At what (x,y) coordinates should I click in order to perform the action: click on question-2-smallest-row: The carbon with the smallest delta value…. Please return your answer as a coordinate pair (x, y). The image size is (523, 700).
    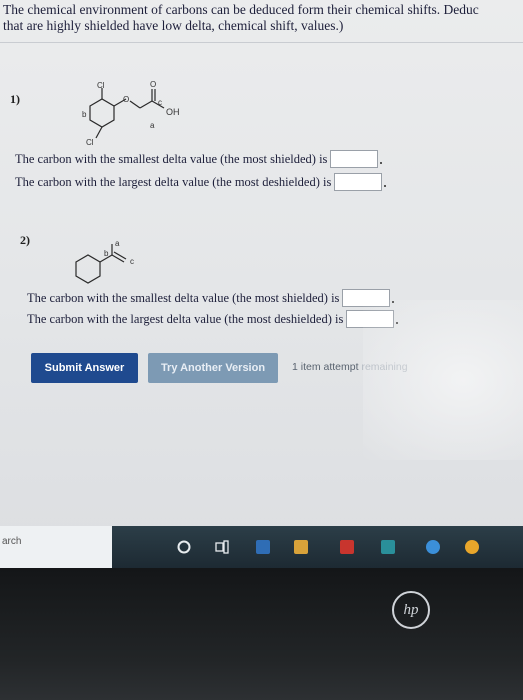
    Looking at the image, I should click on (211, 298).